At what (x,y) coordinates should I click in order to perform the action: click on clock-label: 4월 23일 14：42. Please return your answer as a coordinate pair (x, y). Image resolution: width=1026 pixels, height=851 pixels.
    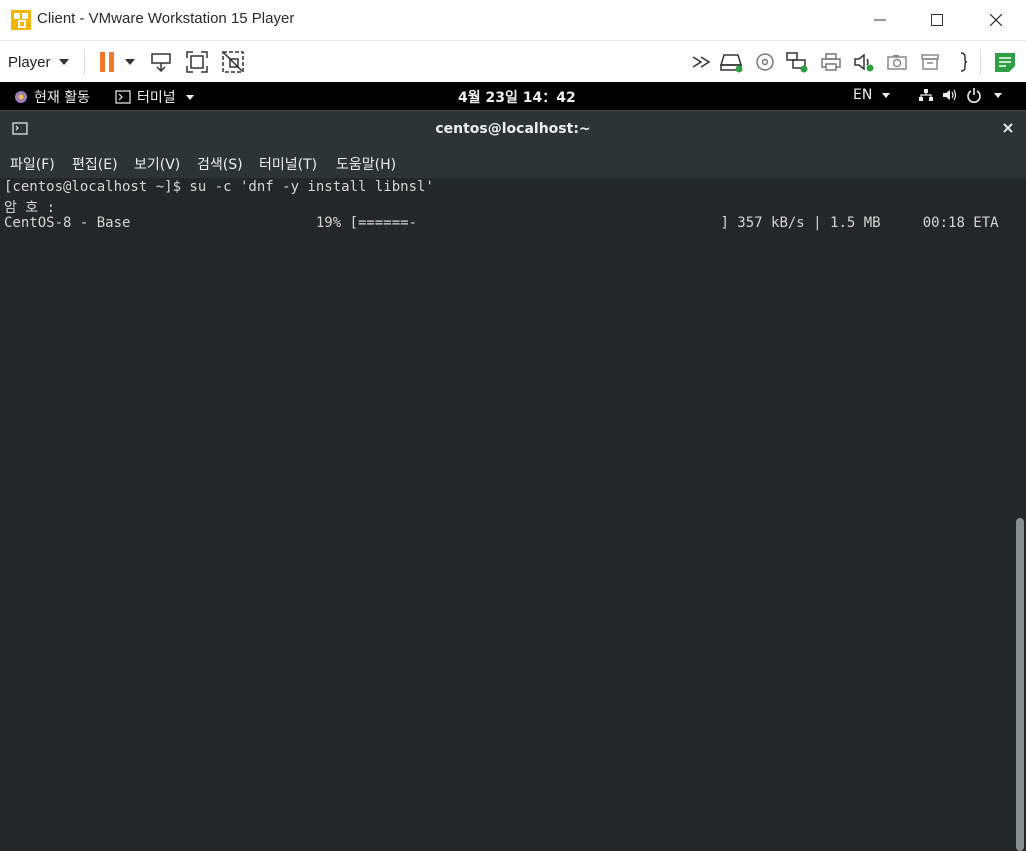
    Looking at the image, I should click on (517, 98).